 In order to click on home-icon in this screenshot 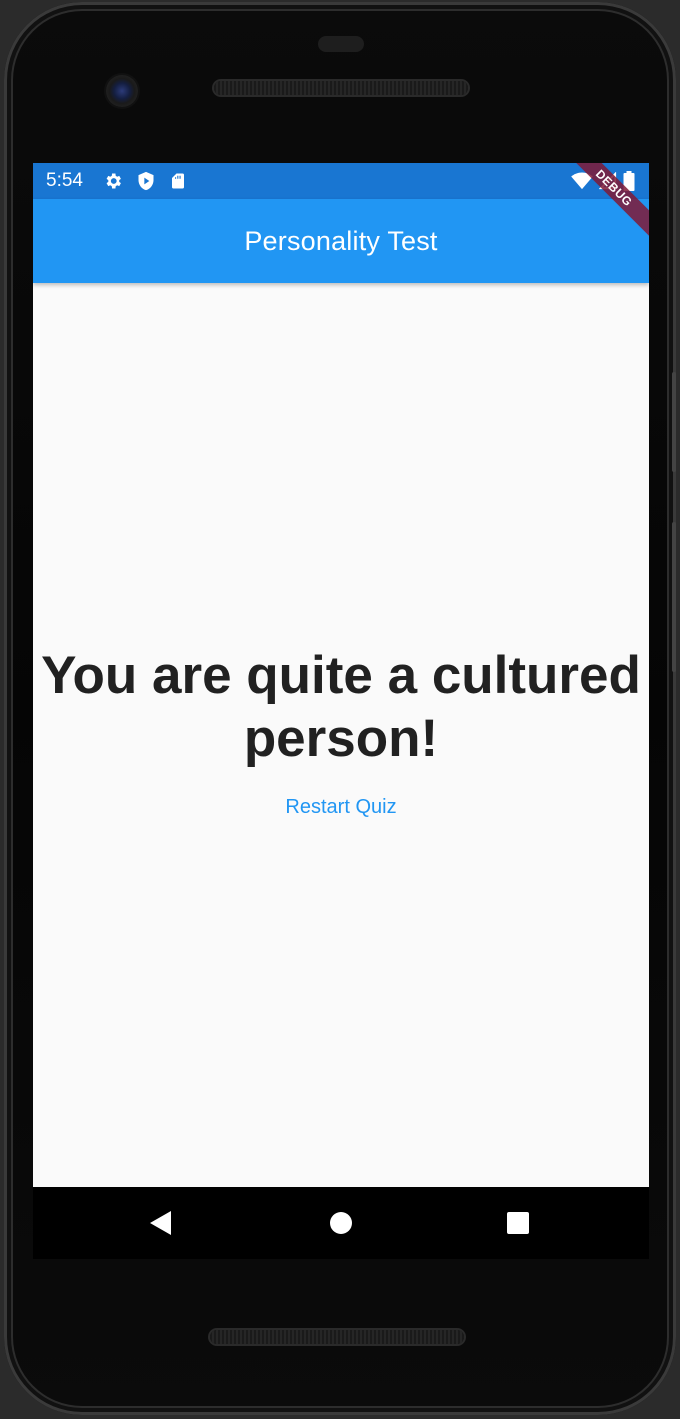, I will do `click(341, 1223)`.